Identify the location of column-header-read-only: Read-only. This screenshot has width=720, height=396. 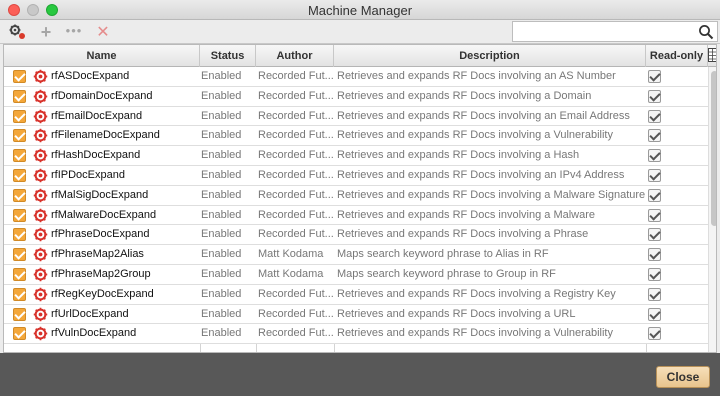
(677, 56).